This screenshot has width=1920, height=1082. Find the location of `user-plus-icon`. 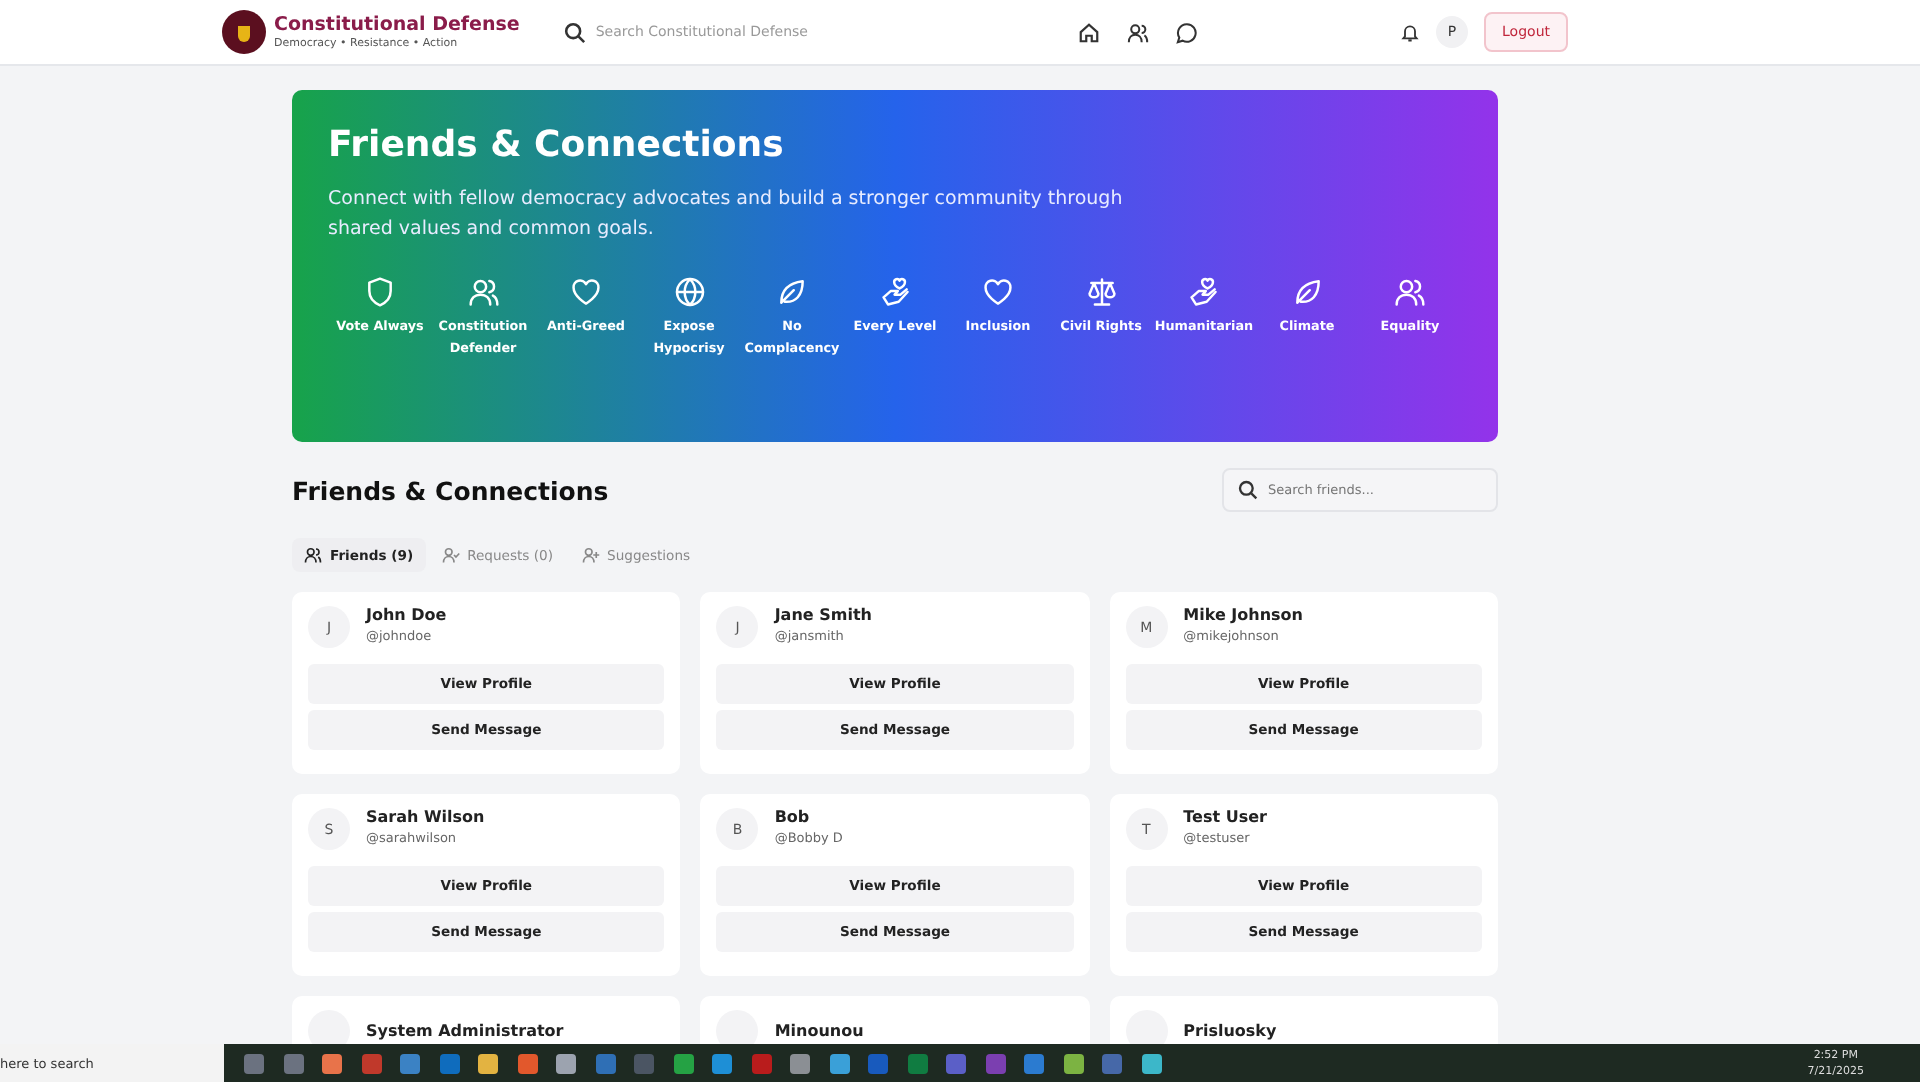

user-plus-icon is located at coordinates (590, 555).